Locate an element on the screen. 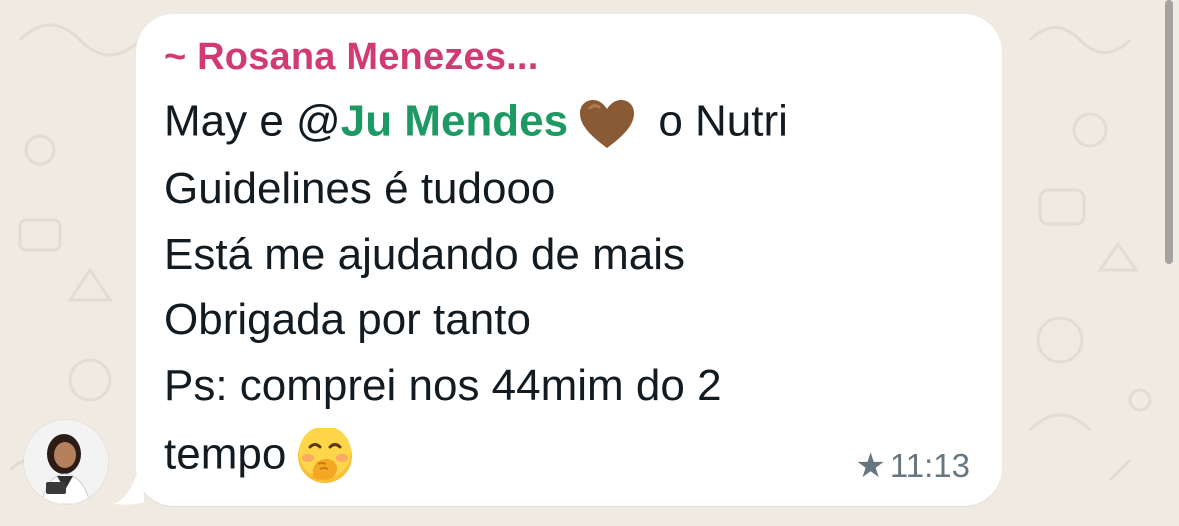 This screenshot has width=1179, height=526. scrollbar is located at coordinates (1169, 132).